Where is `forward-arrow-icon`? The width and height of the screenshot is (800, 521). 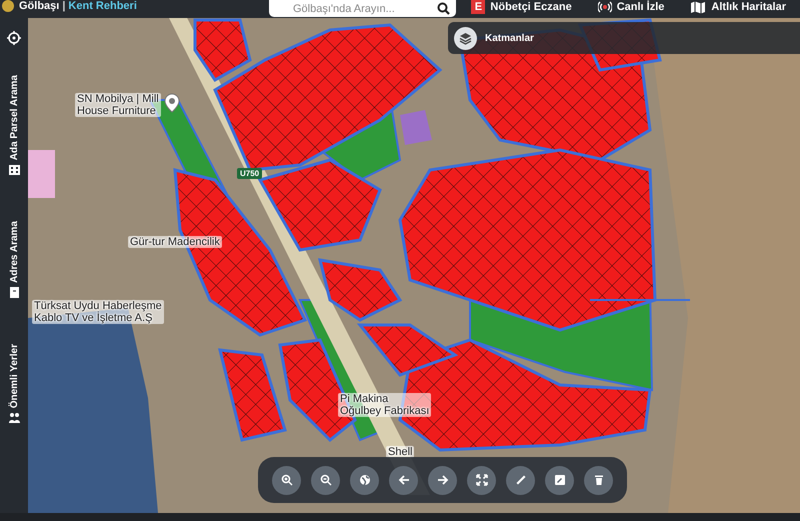 forward-arrow-icon is located at coordinates (442, 480).